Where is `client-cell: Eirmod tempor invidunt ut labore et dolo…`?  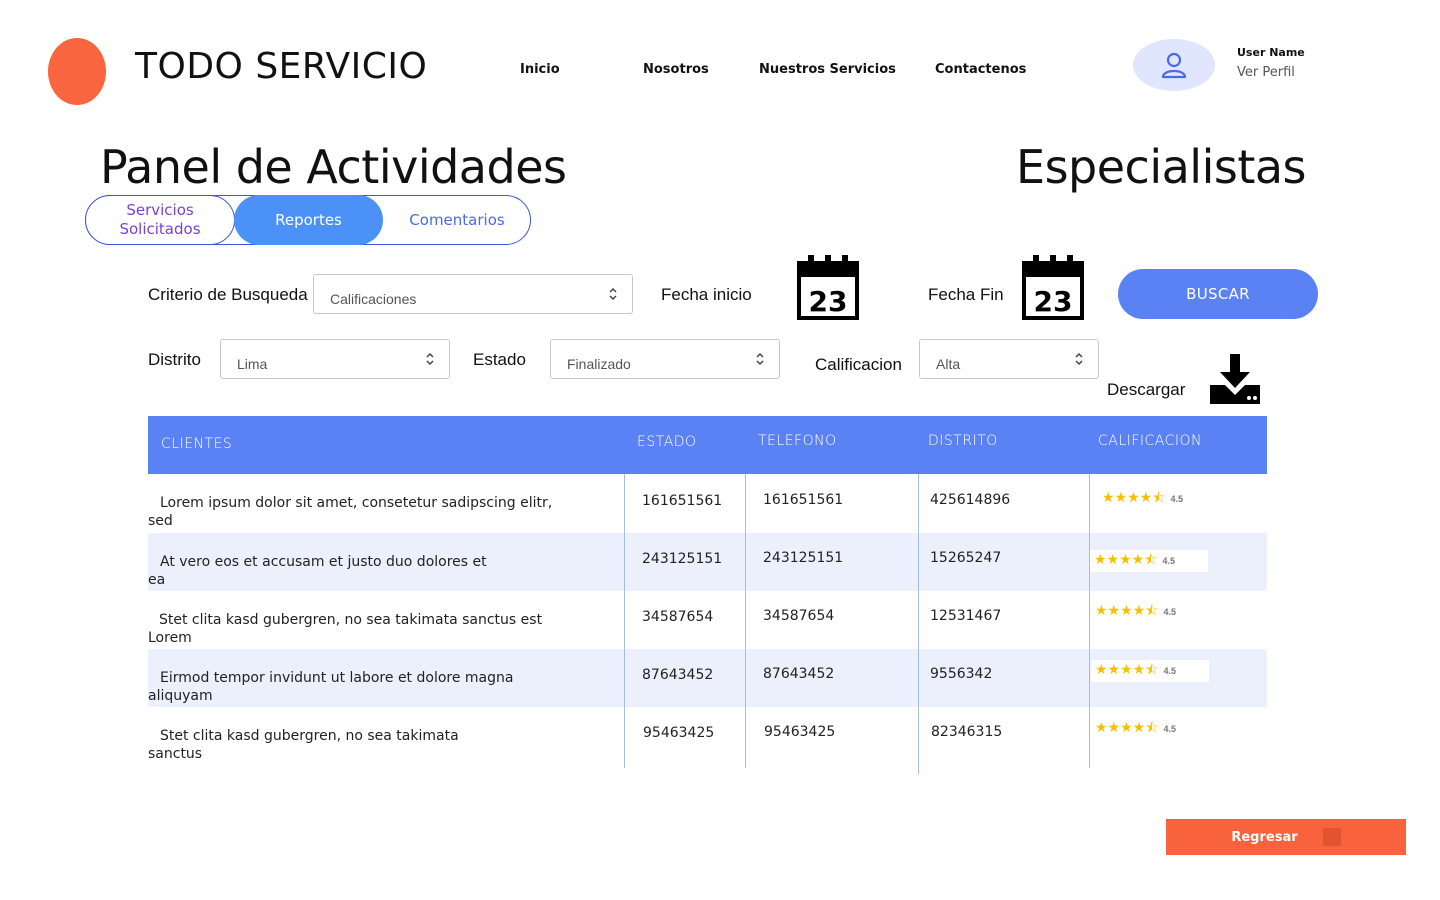
client-cell: Eirmod tempor invidunt ut labore et dolo… is located at coordinates (373, 687).